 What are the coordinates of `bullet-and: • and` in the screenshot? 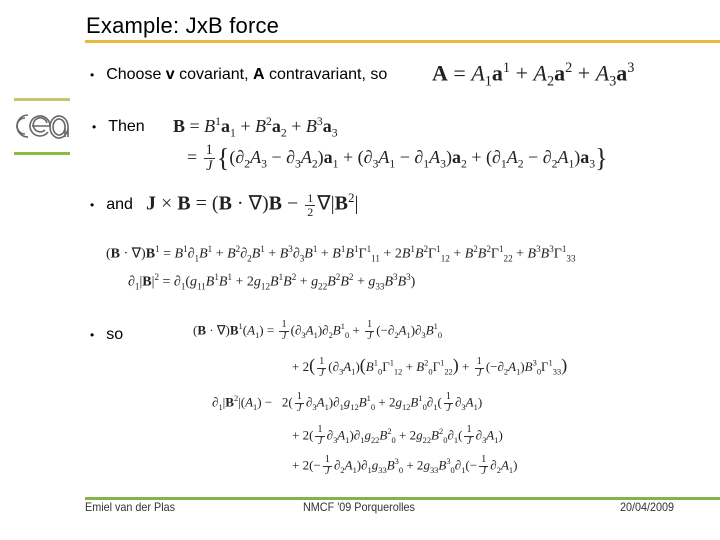 It's located at (111, 205).